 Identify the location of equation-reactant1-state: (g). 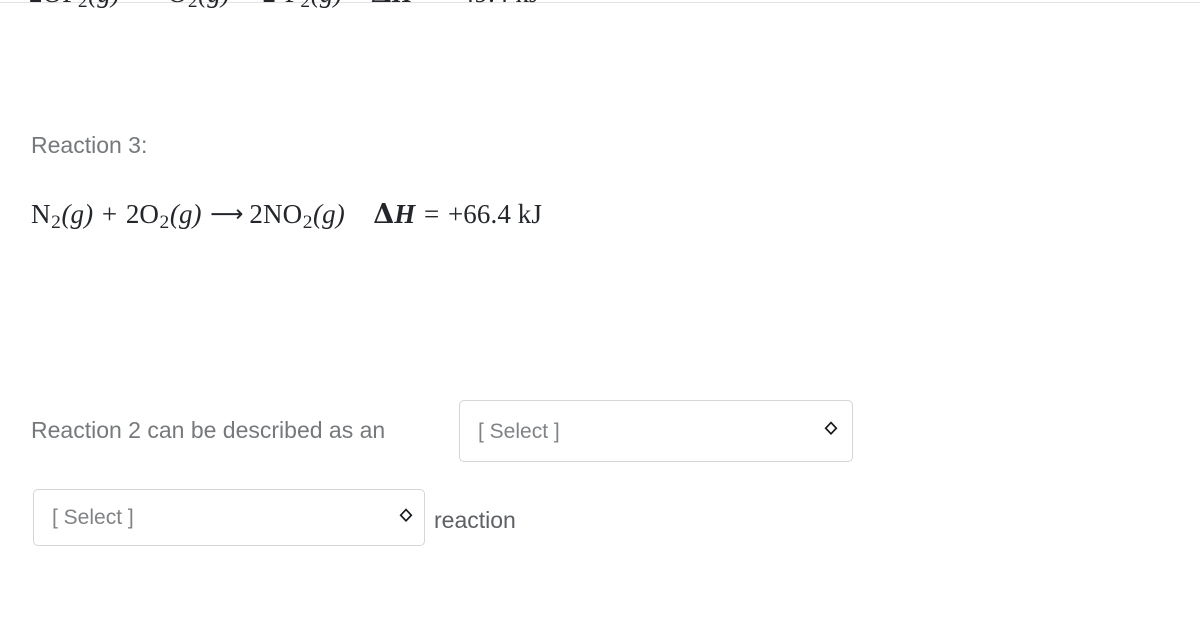
(77, 214).